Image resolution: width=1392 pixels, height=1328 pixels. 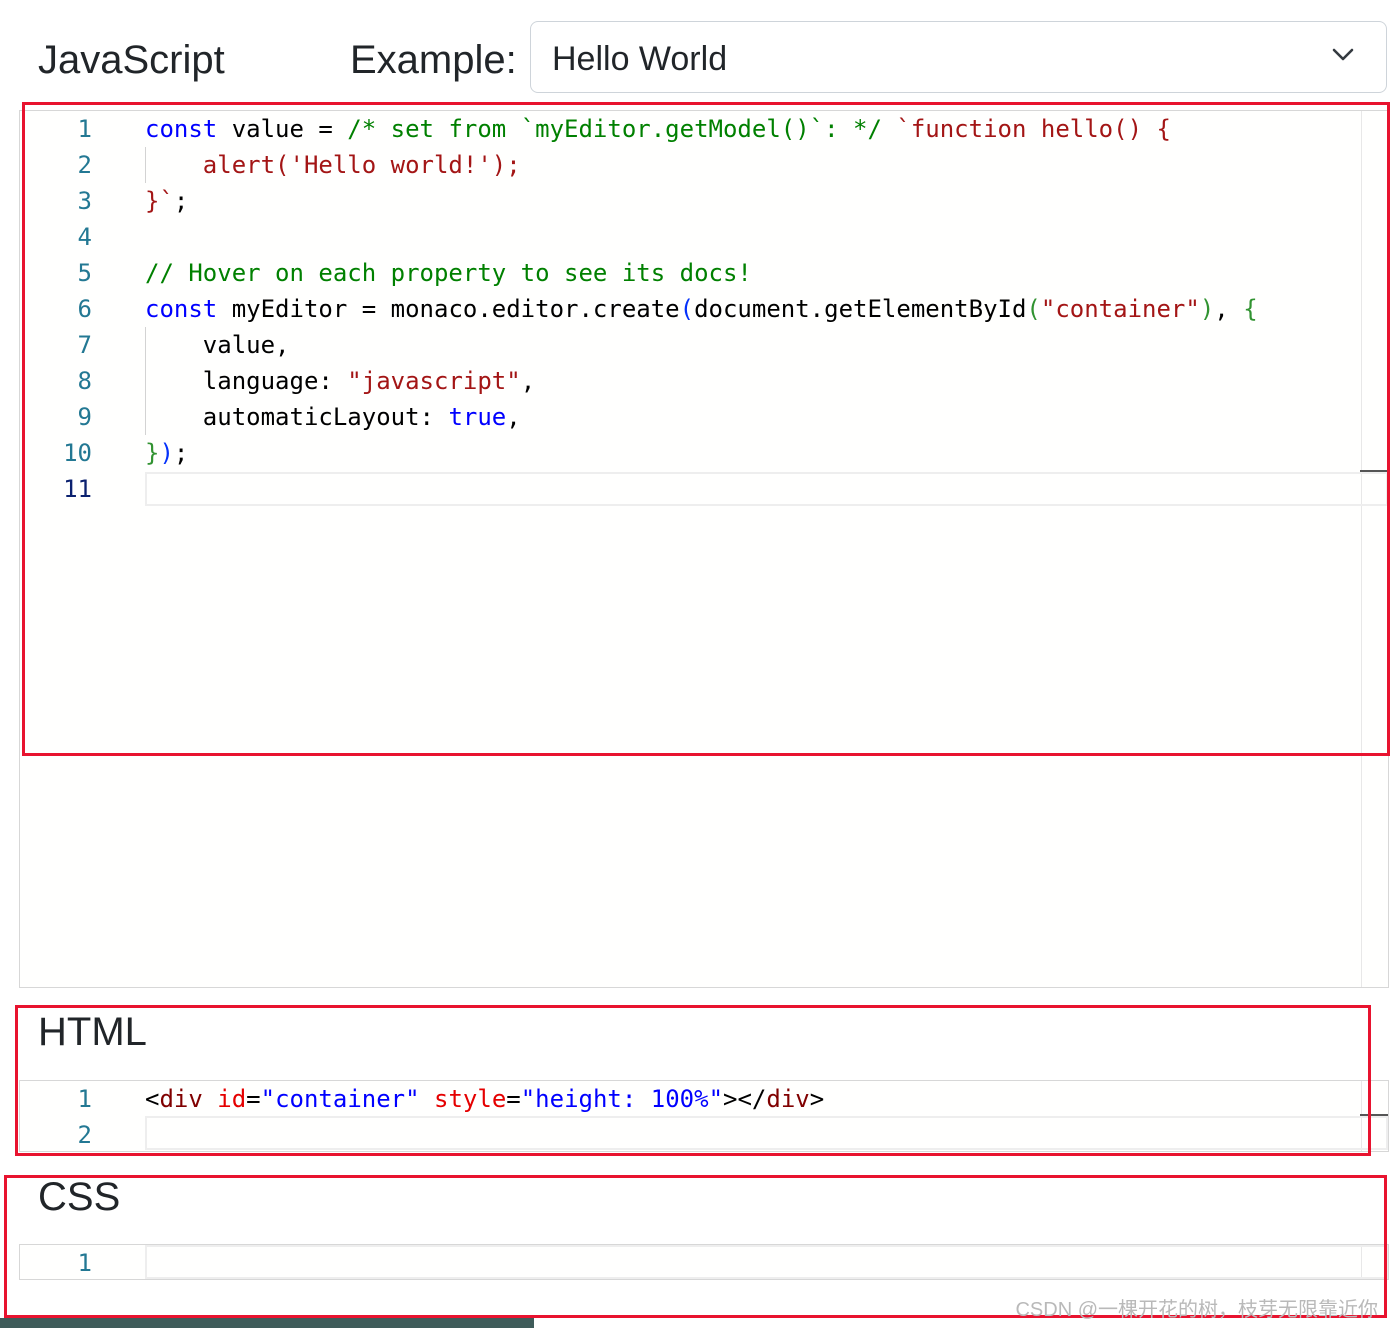 I want to click on background-strip, so click(x=267, y=1323).